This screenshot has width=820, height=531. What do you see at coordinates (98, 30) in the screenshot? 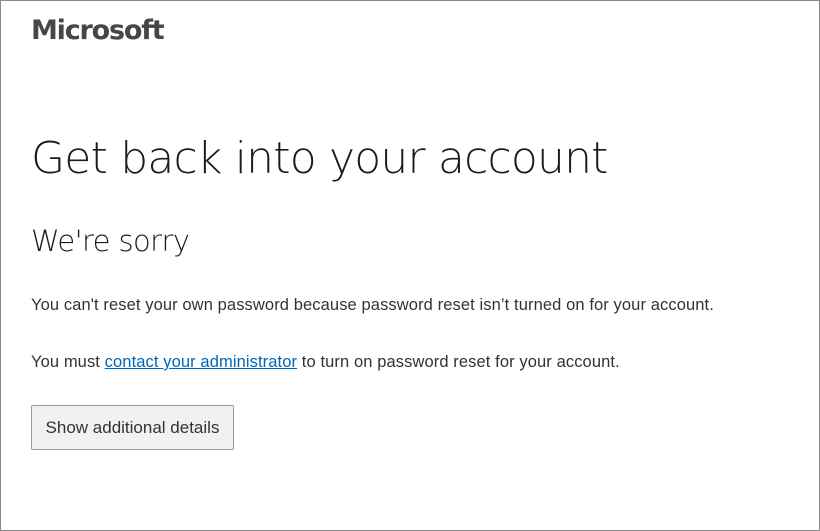
I see `microsoft-logo: Microsoft` at bounding box center [98, 30].